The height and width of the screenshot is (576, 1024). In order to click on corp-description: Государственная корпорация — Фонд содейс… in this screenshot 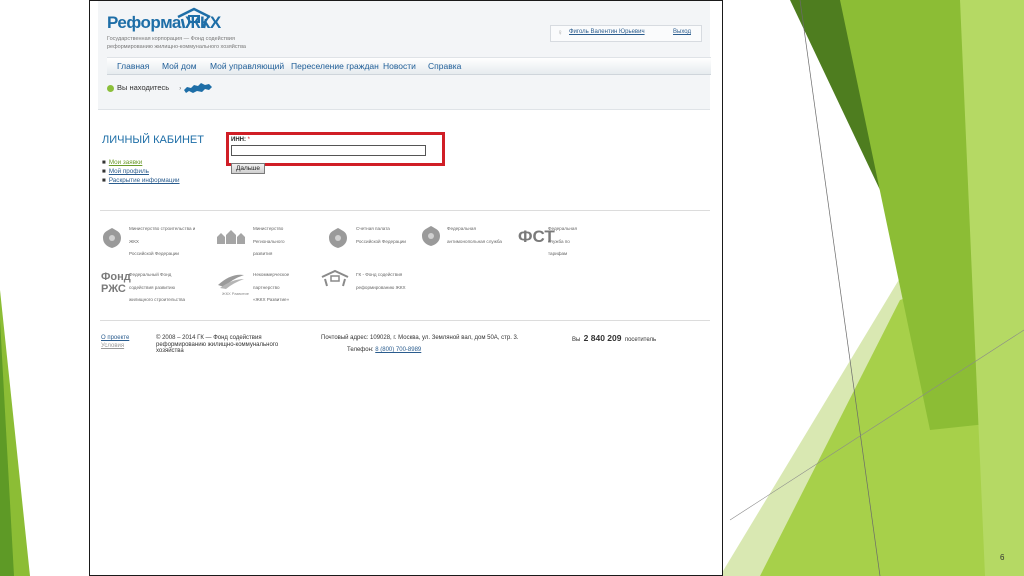, I will do `click(176, 43)`.